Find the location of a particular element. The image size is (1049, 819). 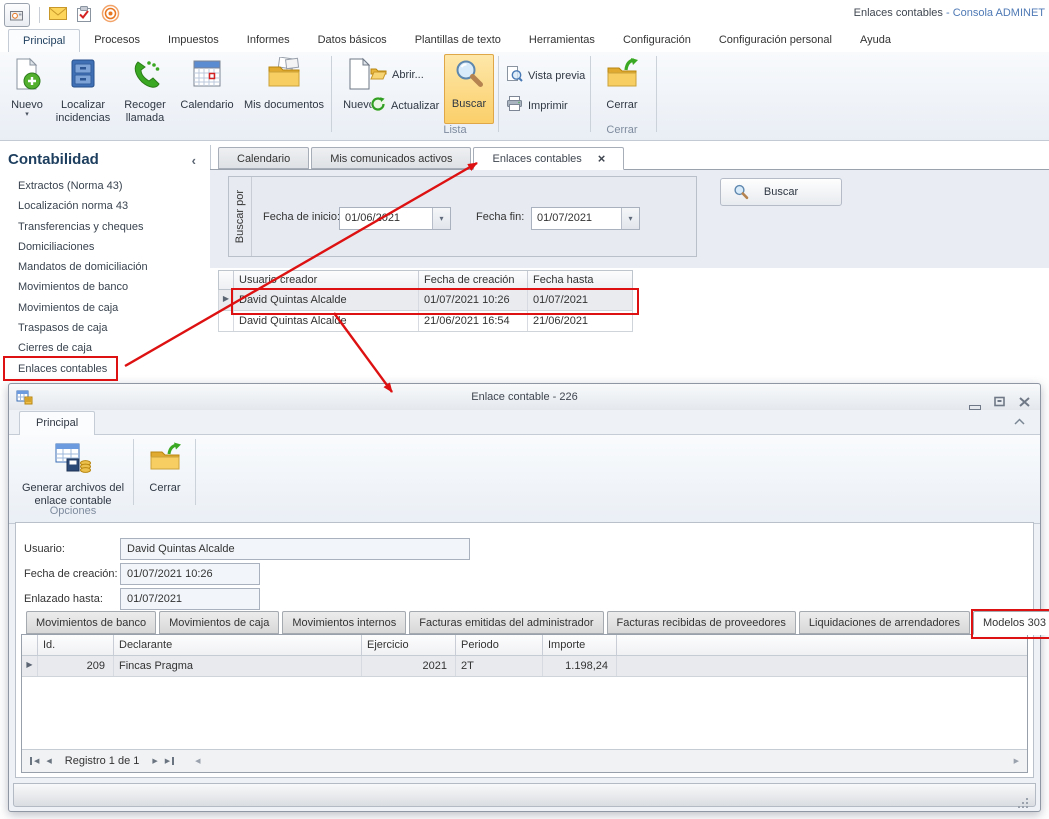

sidebar-item-transferencias: Transferencias y cheques is located at coordinates (81, 227).